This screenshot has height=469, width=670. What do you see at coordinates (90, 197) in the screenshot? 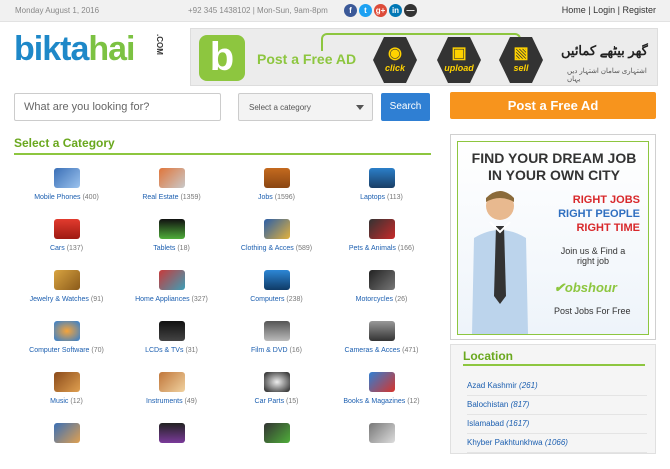
I see `category-count: (400)` at bounding box center [90, 197].